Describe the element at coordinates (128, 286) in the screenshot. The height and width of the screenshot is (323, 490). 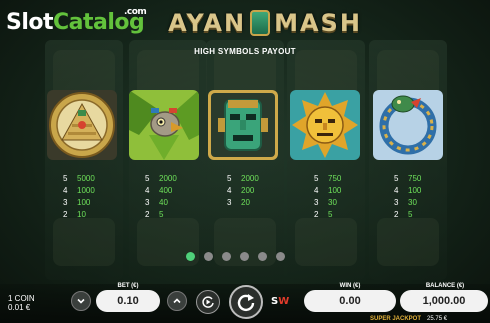
I see `bet-label: BET (€)` at that location.